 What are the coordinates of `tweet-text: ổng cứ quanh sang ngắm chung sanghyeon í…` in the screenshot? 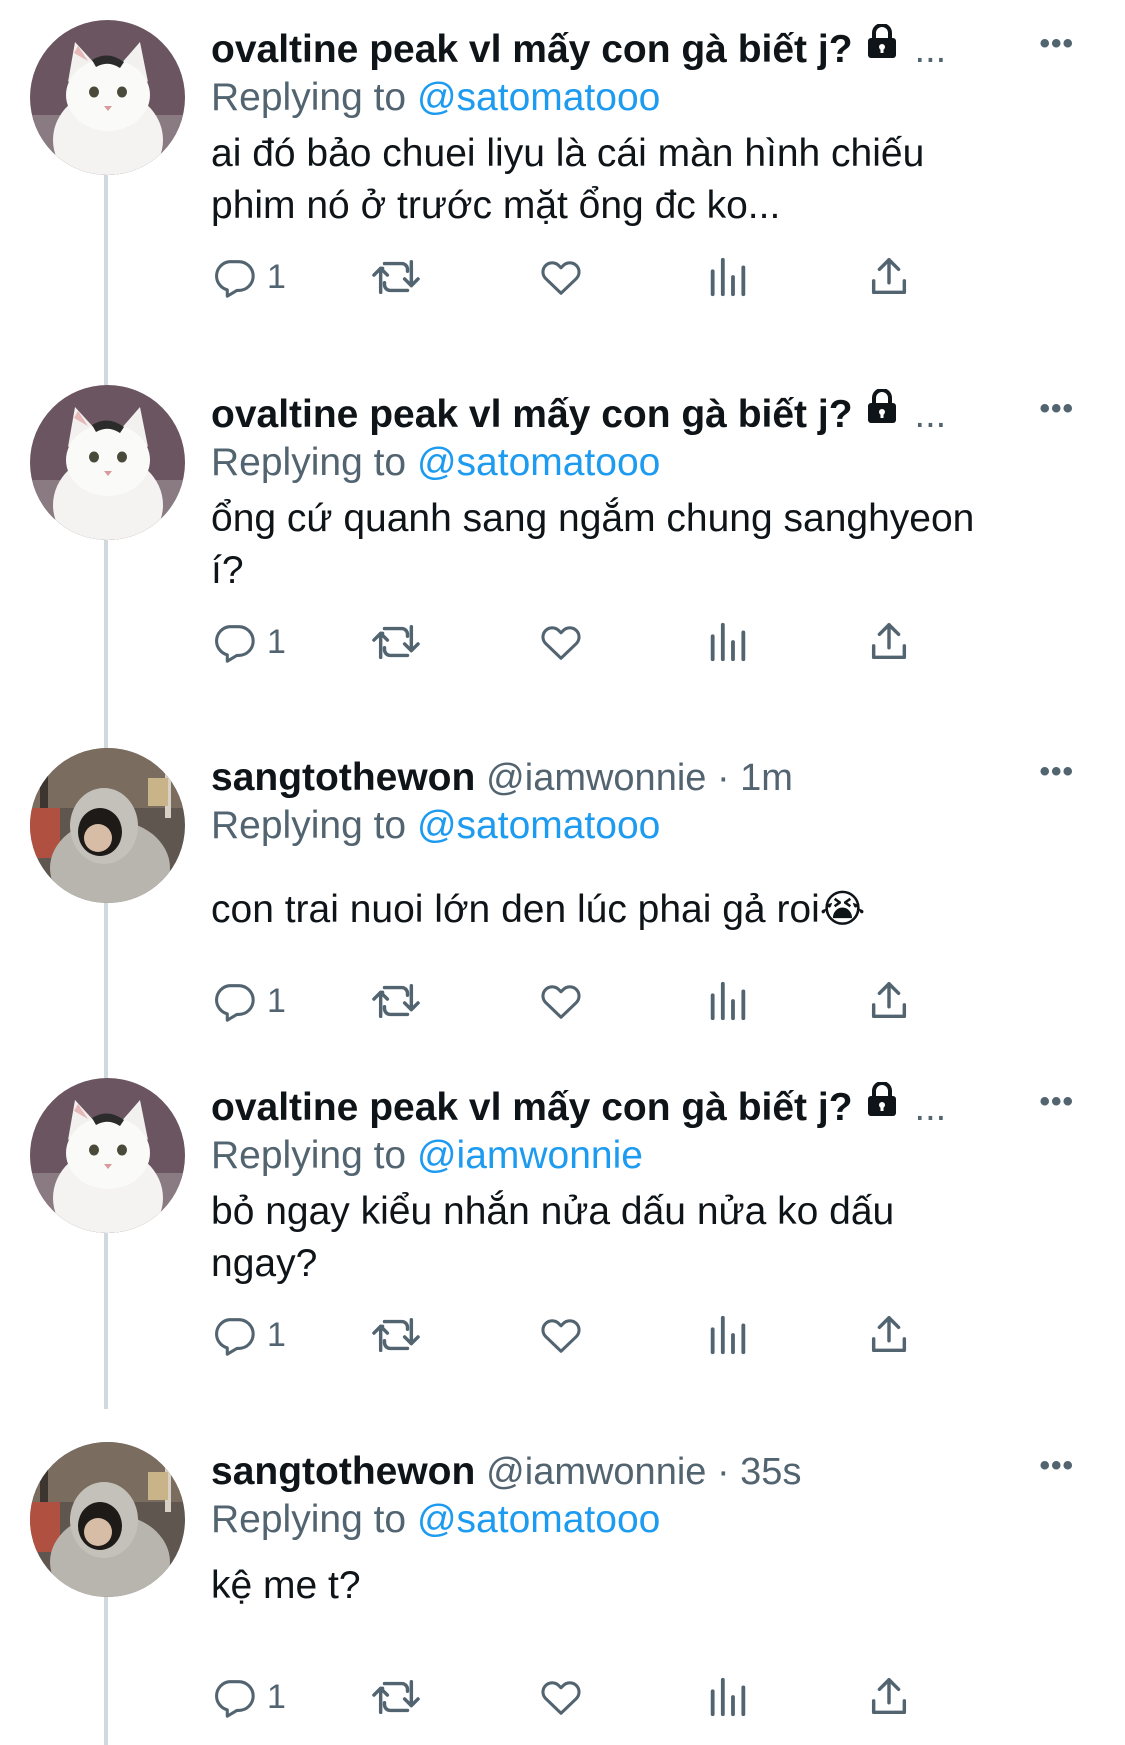 It's located at (593, 544).